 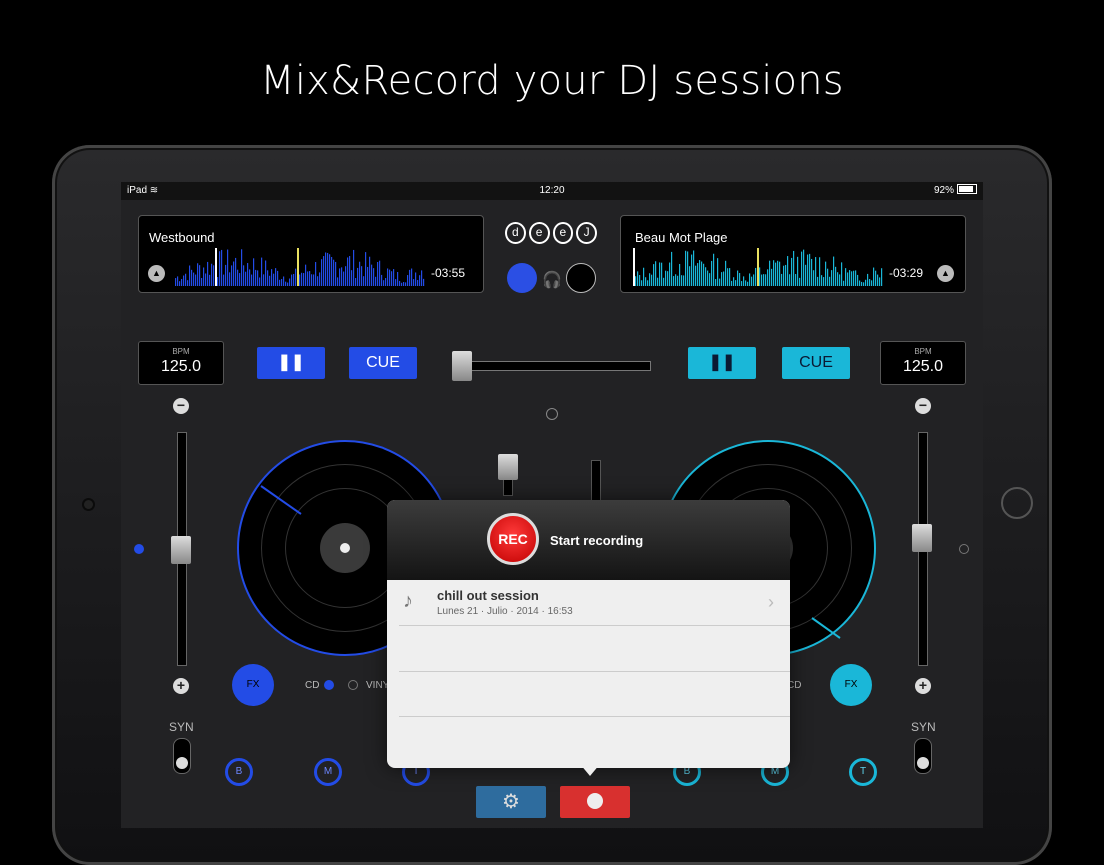 What do you see at coordinates (581, 278) in the screenshot?
I see `headphone-cue-b-button` at bounding box center [581, 278].